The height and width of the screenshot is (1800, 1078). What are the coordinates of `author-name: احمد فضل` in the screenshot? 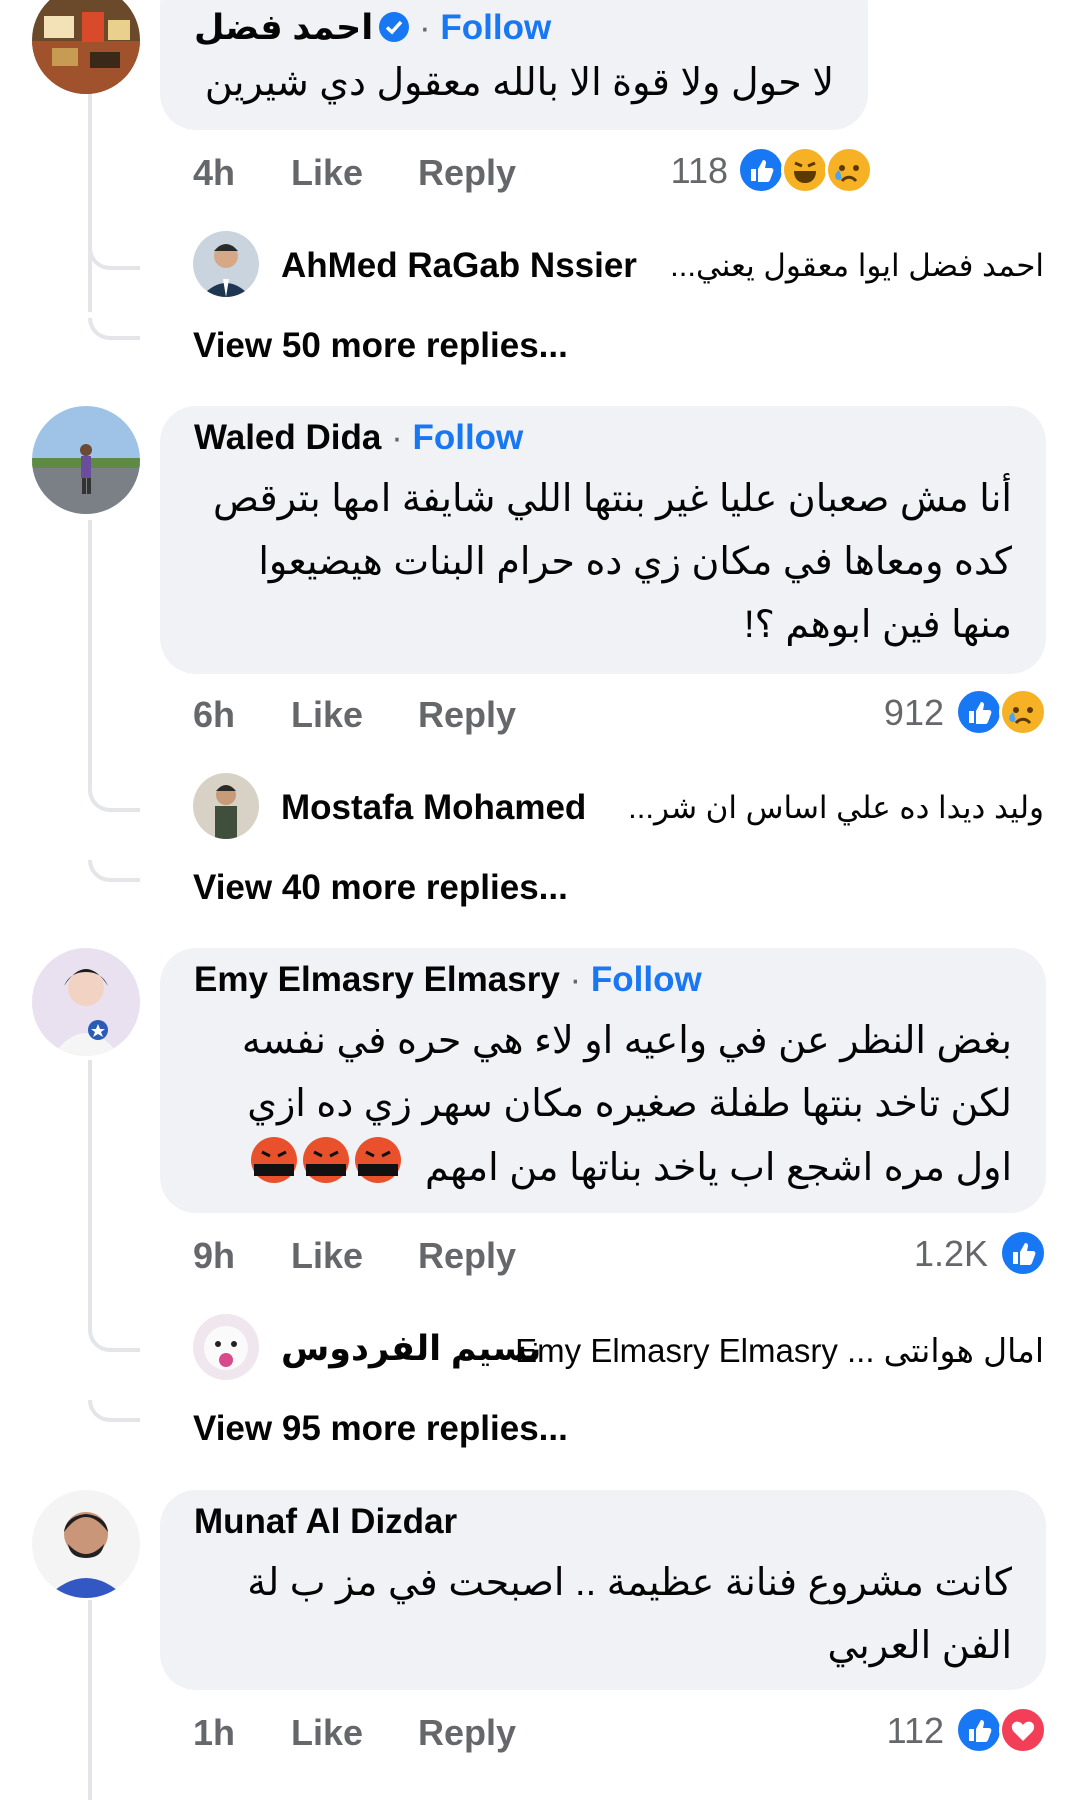 It's located at (283, 27).